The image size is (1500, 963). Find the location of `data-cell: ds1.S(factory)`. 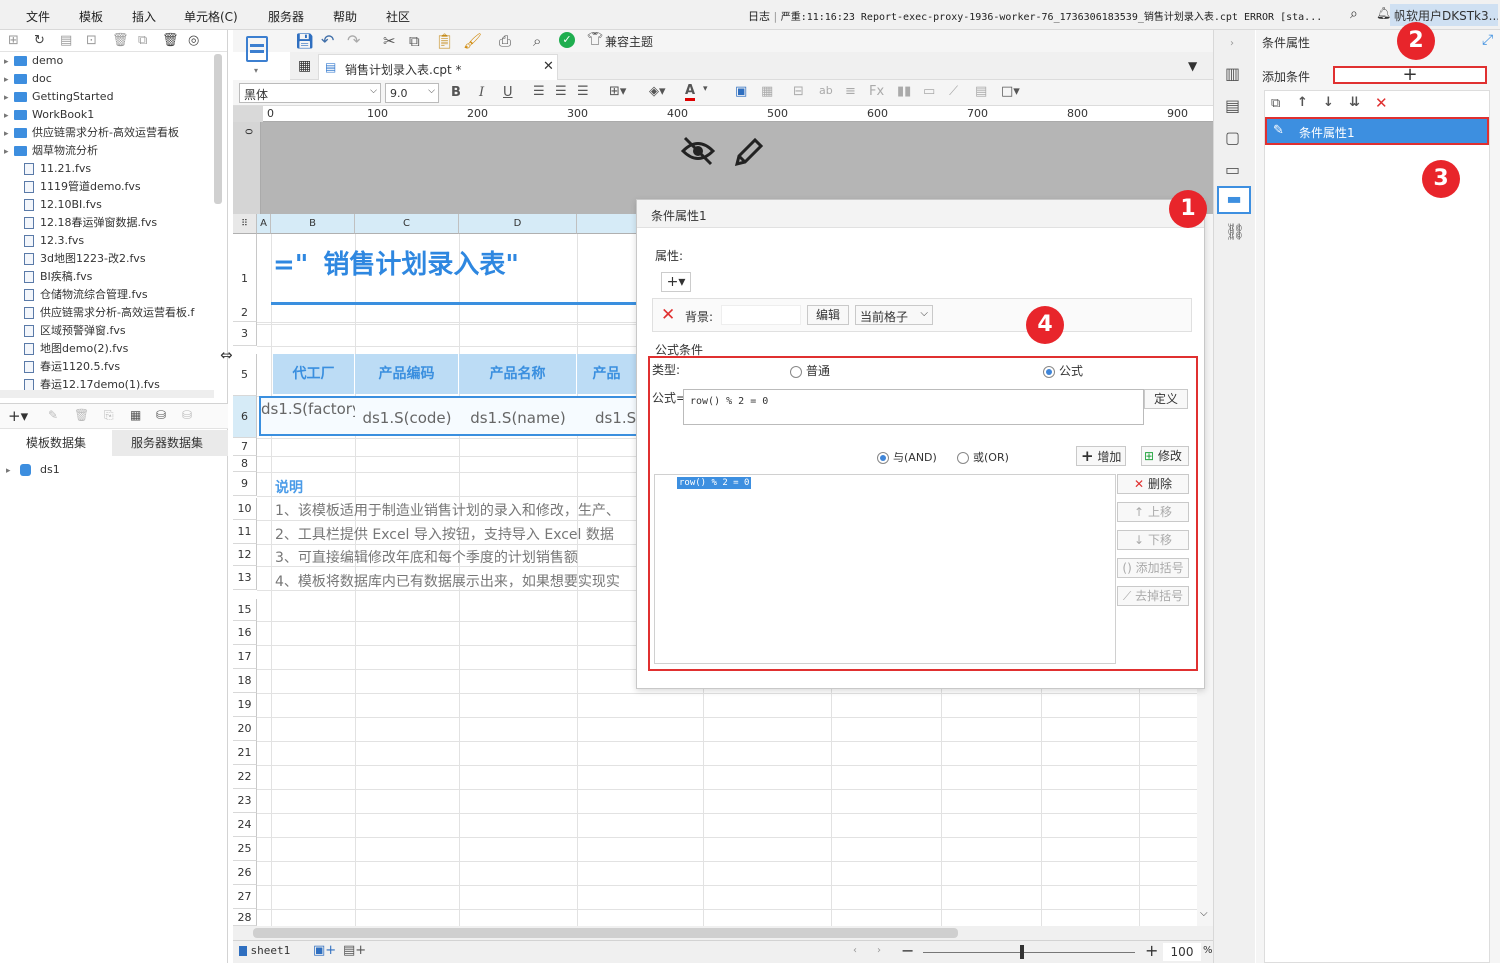

data-cell: ds1.S(factory) is located at coordinates (313, 416).